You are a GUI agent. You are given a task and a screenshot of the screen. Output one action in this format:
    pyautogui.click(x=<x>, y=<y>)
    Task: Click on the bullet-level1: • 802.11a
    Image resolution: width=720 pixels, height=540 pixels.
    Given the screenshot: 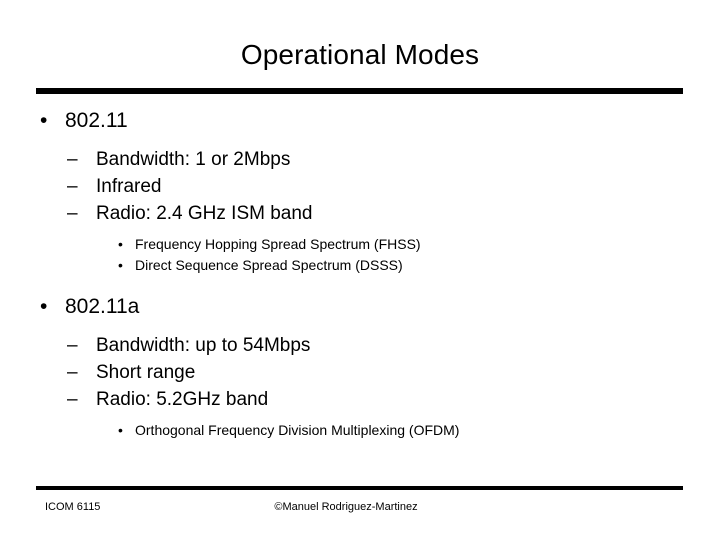 What is the action you would take?
    pyautogui.click(x=360, y=307)
    